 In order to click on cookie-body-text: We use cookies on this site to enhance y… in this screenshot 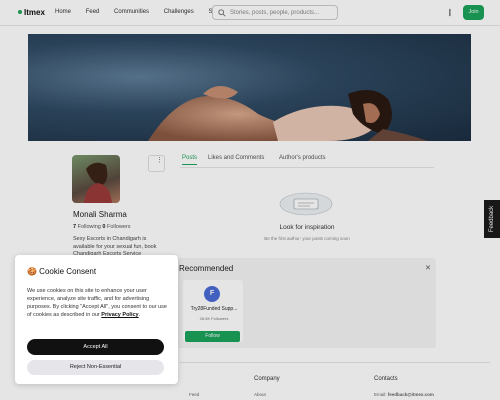, I will do `click(97, 303)`.